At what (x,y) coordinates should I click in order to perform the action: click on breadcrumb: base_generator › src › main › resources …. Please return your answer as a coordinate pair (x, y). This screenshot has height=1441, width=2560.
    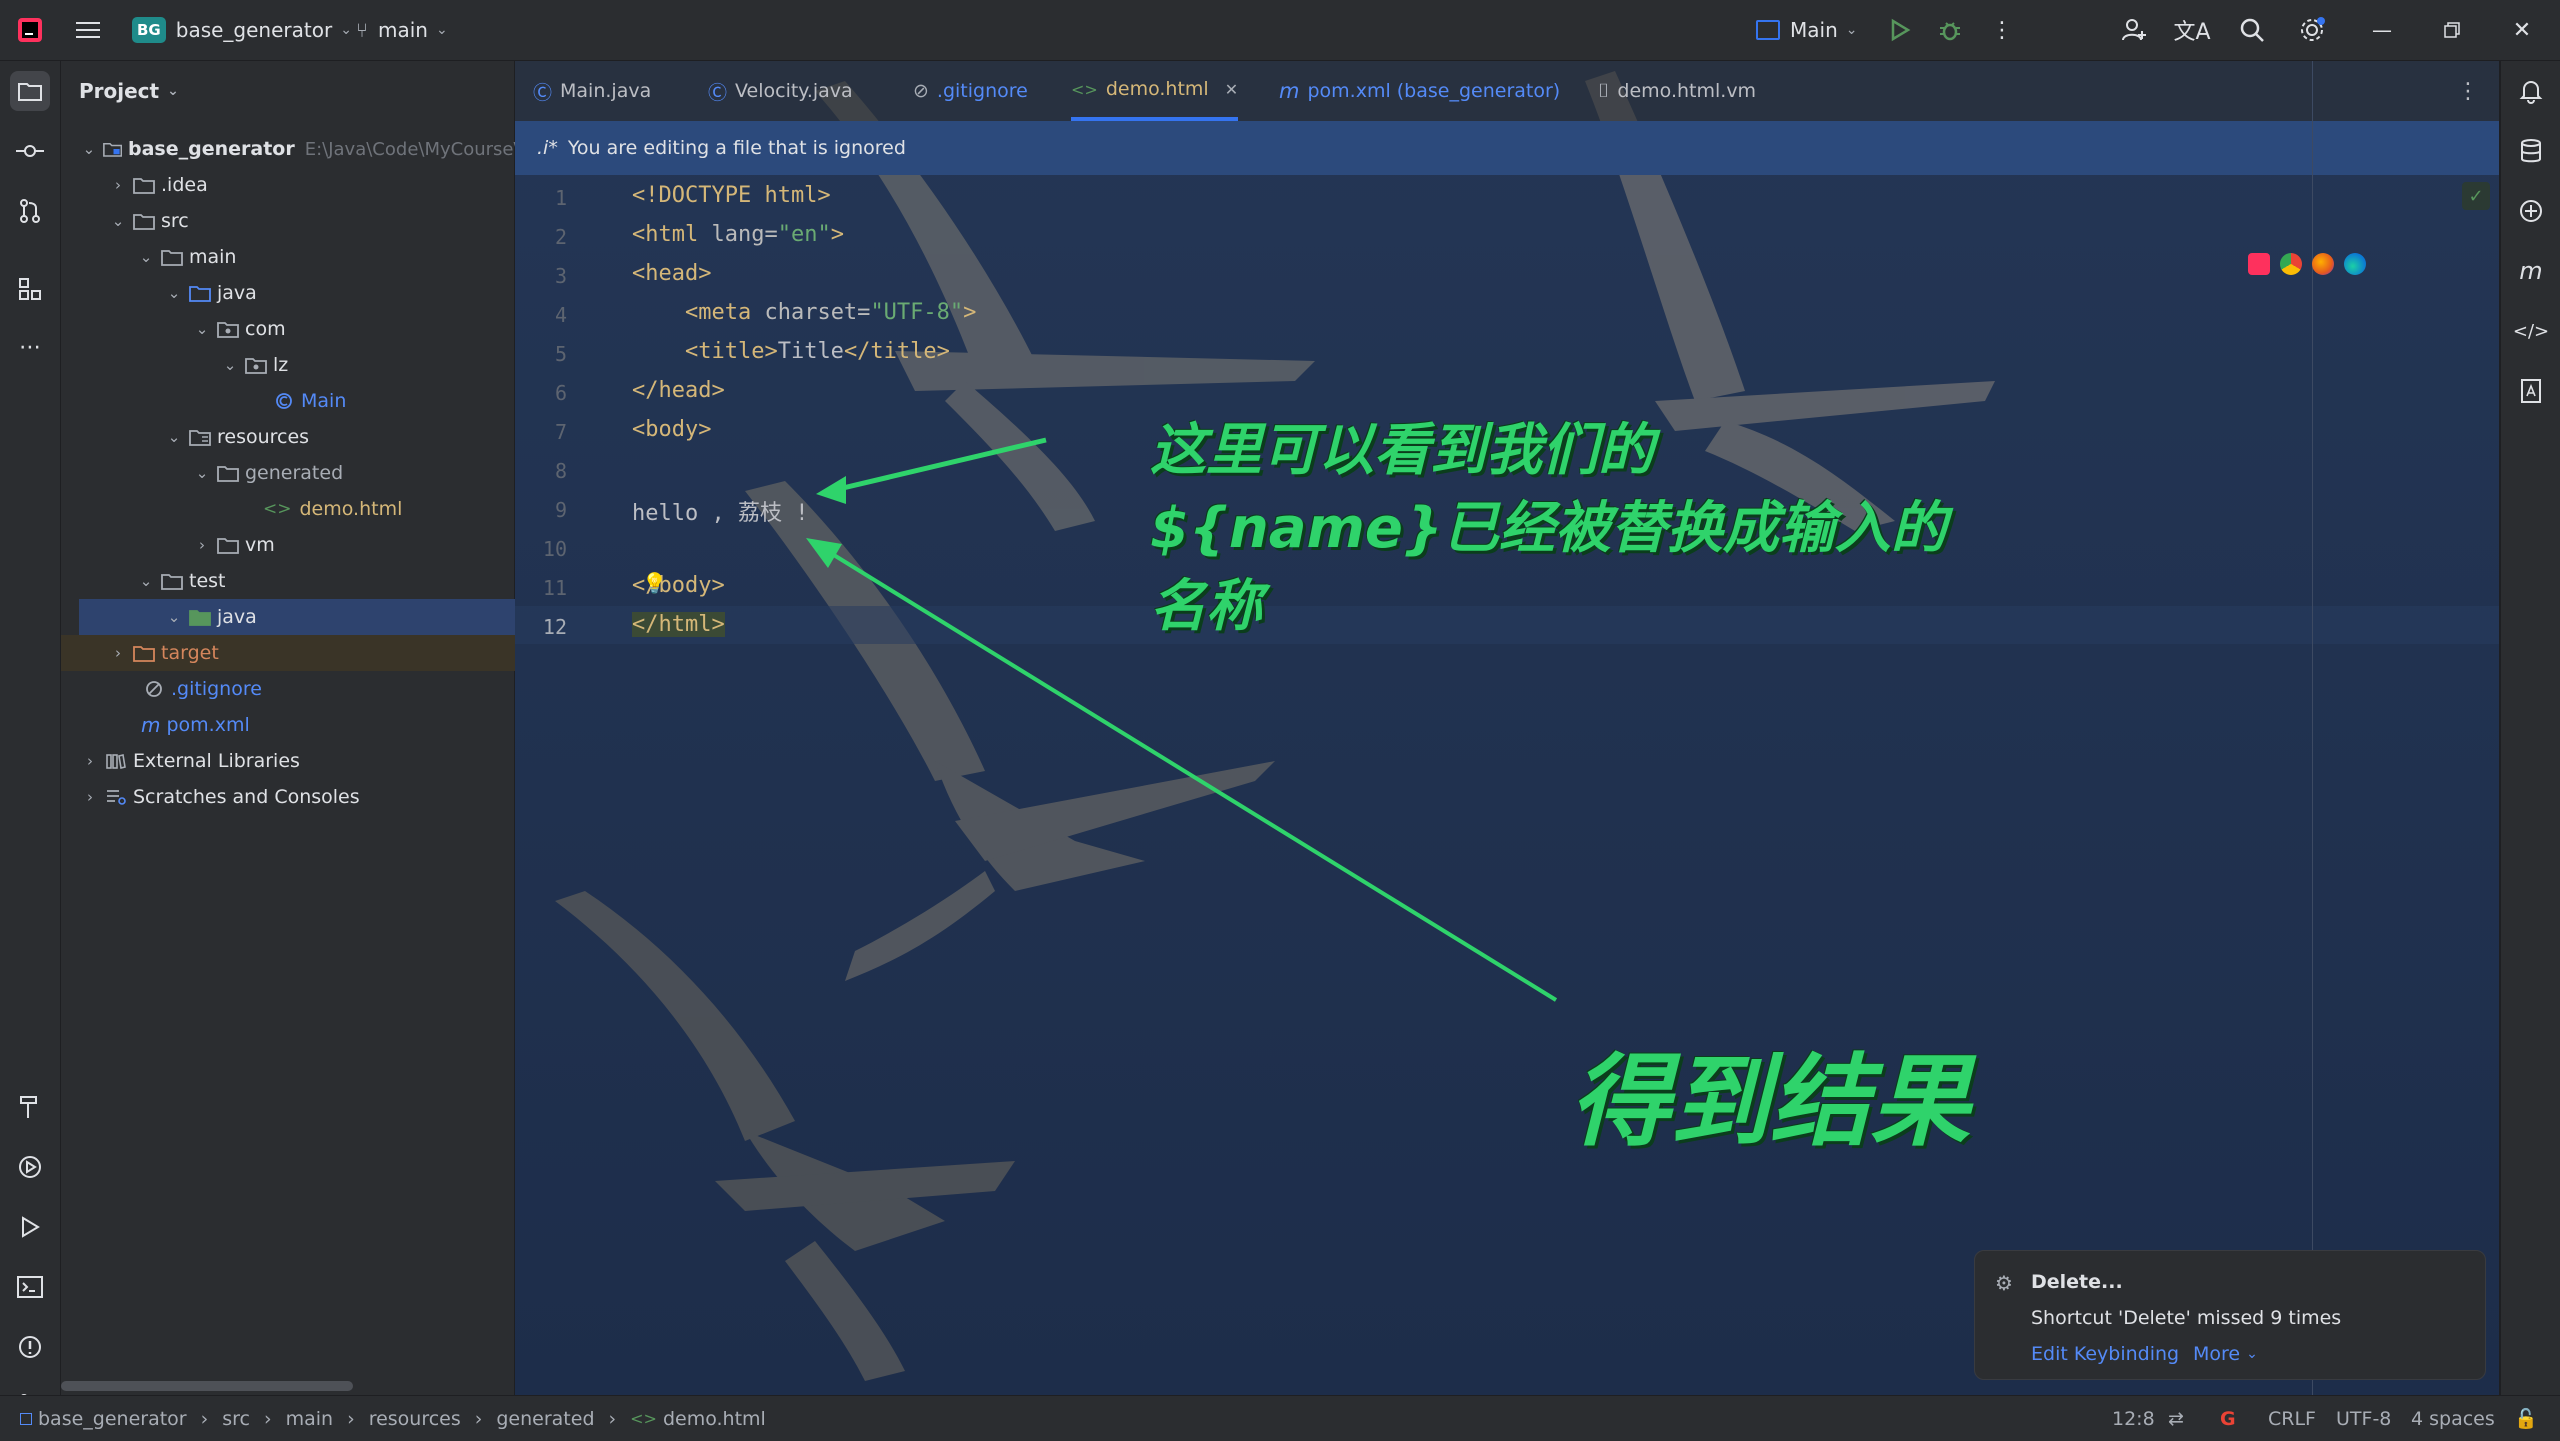
    Looking at the image, I should click on (393, 1418).